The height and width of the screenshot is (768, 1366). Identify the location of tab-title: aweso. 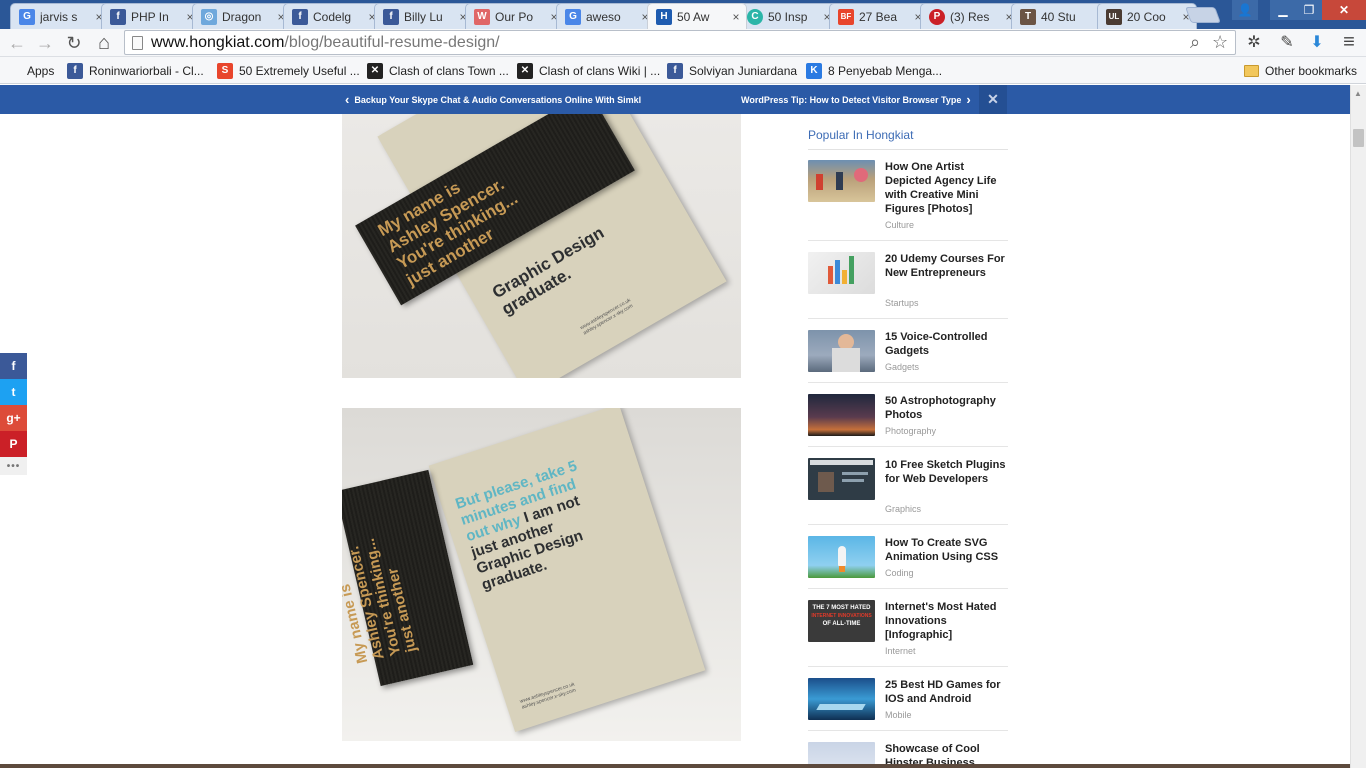
(603, 16).